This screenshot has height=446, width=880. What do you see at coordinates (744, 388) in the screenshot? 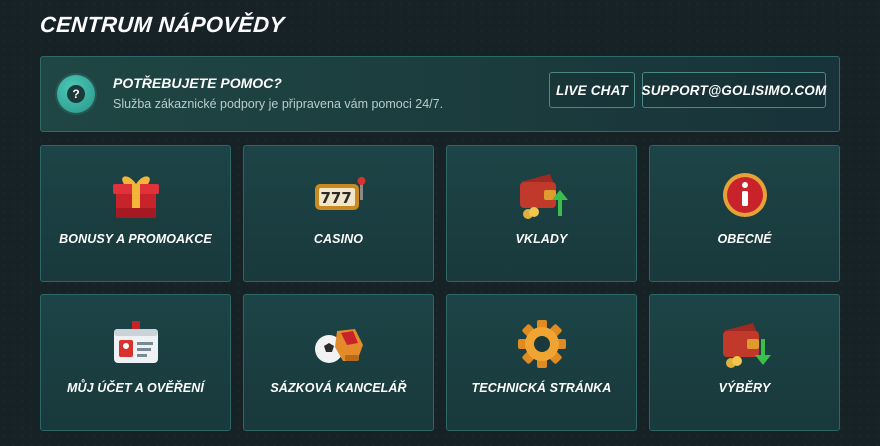
I see `category-label: VÝBĚRY` at bounding box center [744, 388].